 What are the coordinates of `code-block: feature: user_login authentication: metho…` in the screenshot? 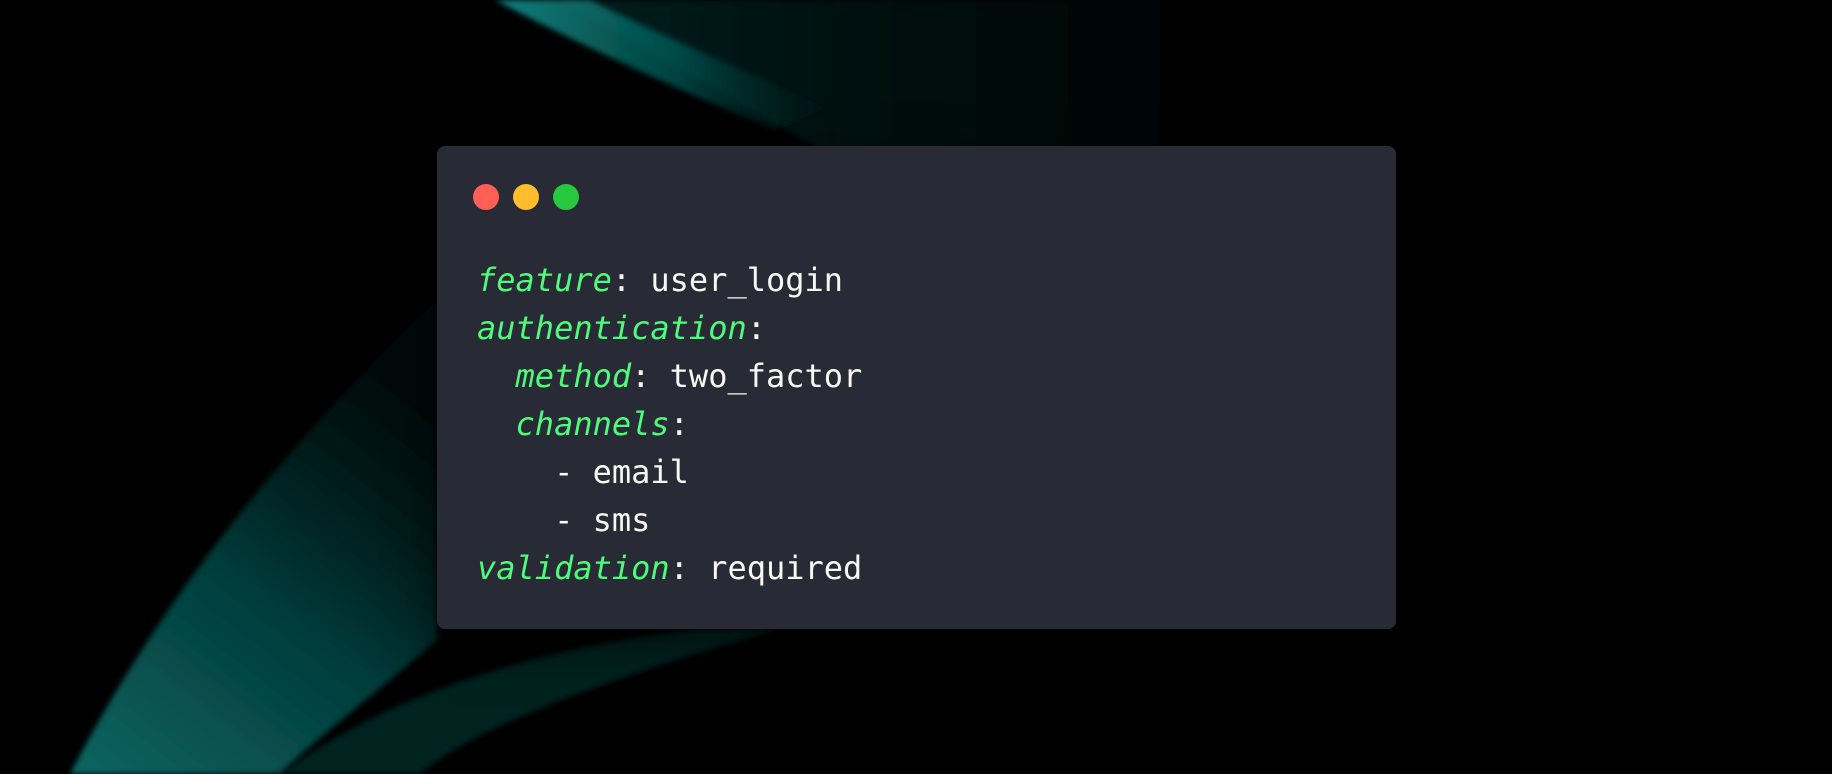 It's located at (669, 424).